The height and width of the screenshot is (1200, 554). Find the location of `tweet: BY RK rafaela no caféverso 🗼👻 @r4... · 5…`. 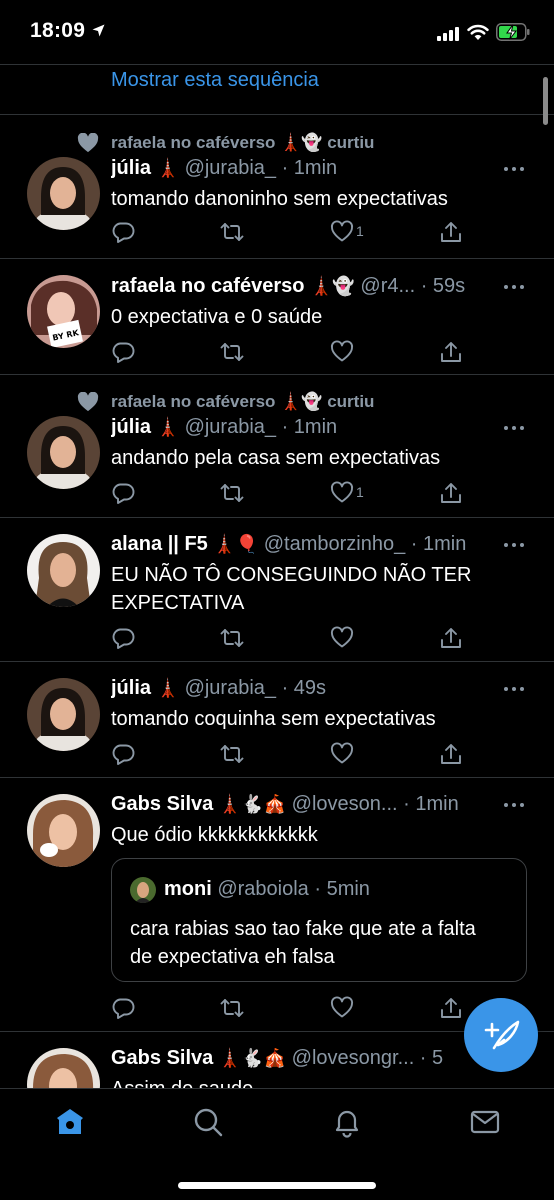

tweet: BY RK rafaela no caféverso 🗼👻 @r4... · 5… is located at coordinates (277, 317).